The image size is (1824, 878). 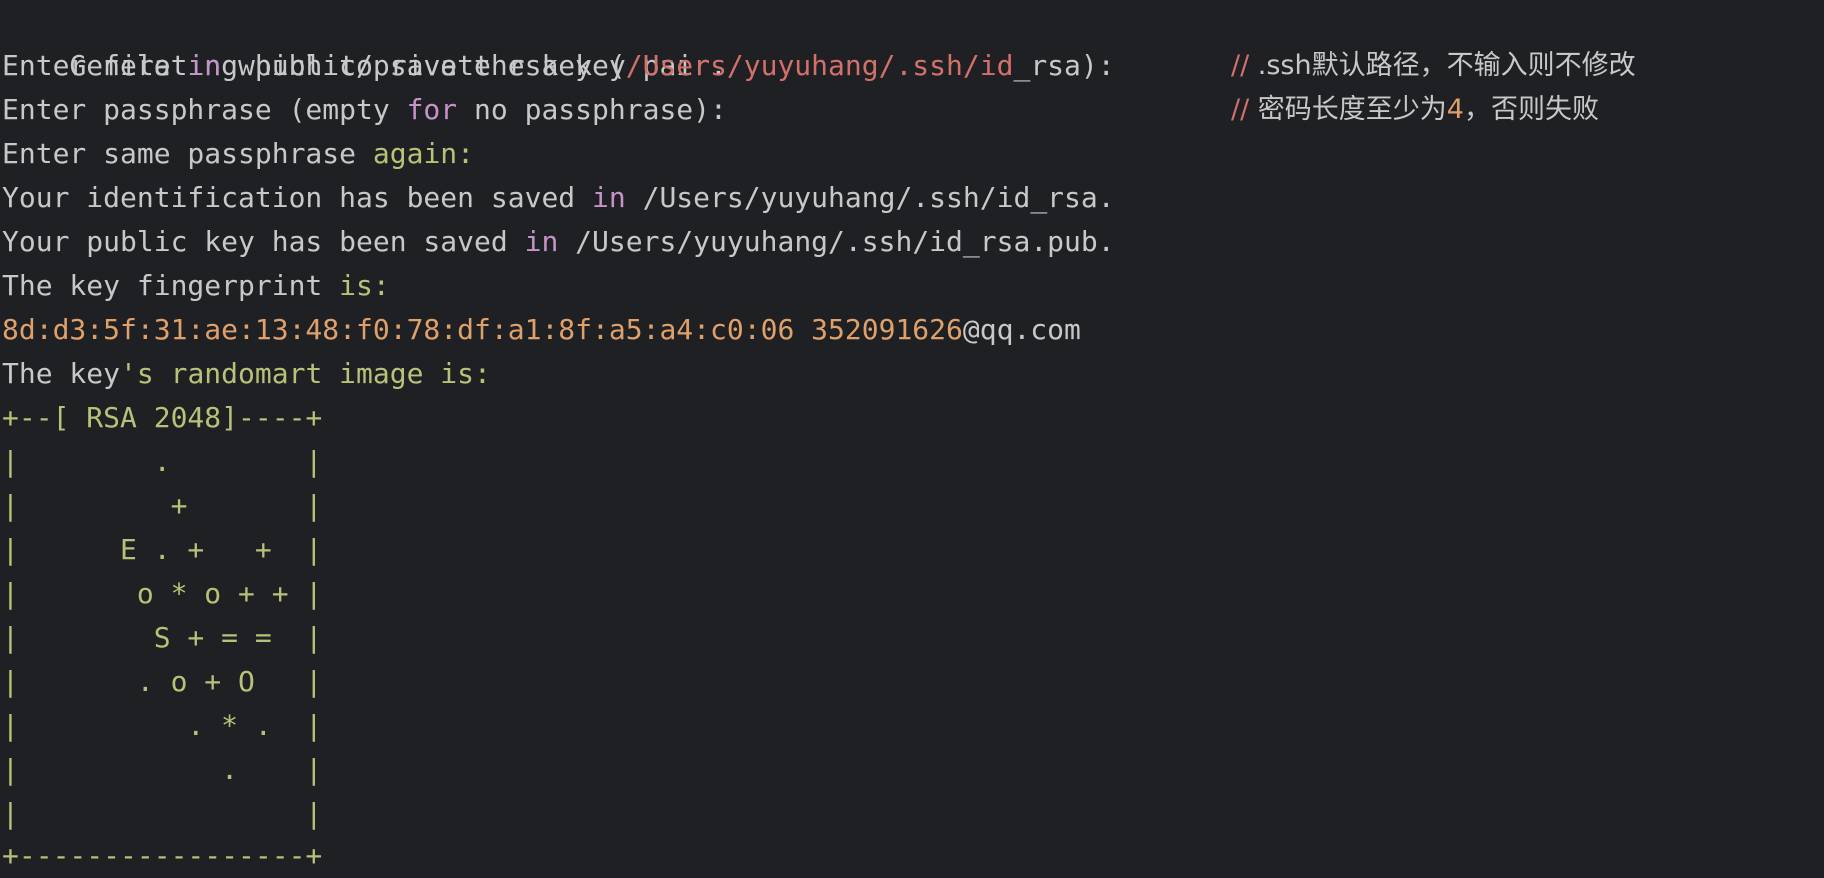 What do you see at coordinates (162, 855) in the screenshot?
I see `randomart-line: +-----------------+` at bounding box center [162, 855].